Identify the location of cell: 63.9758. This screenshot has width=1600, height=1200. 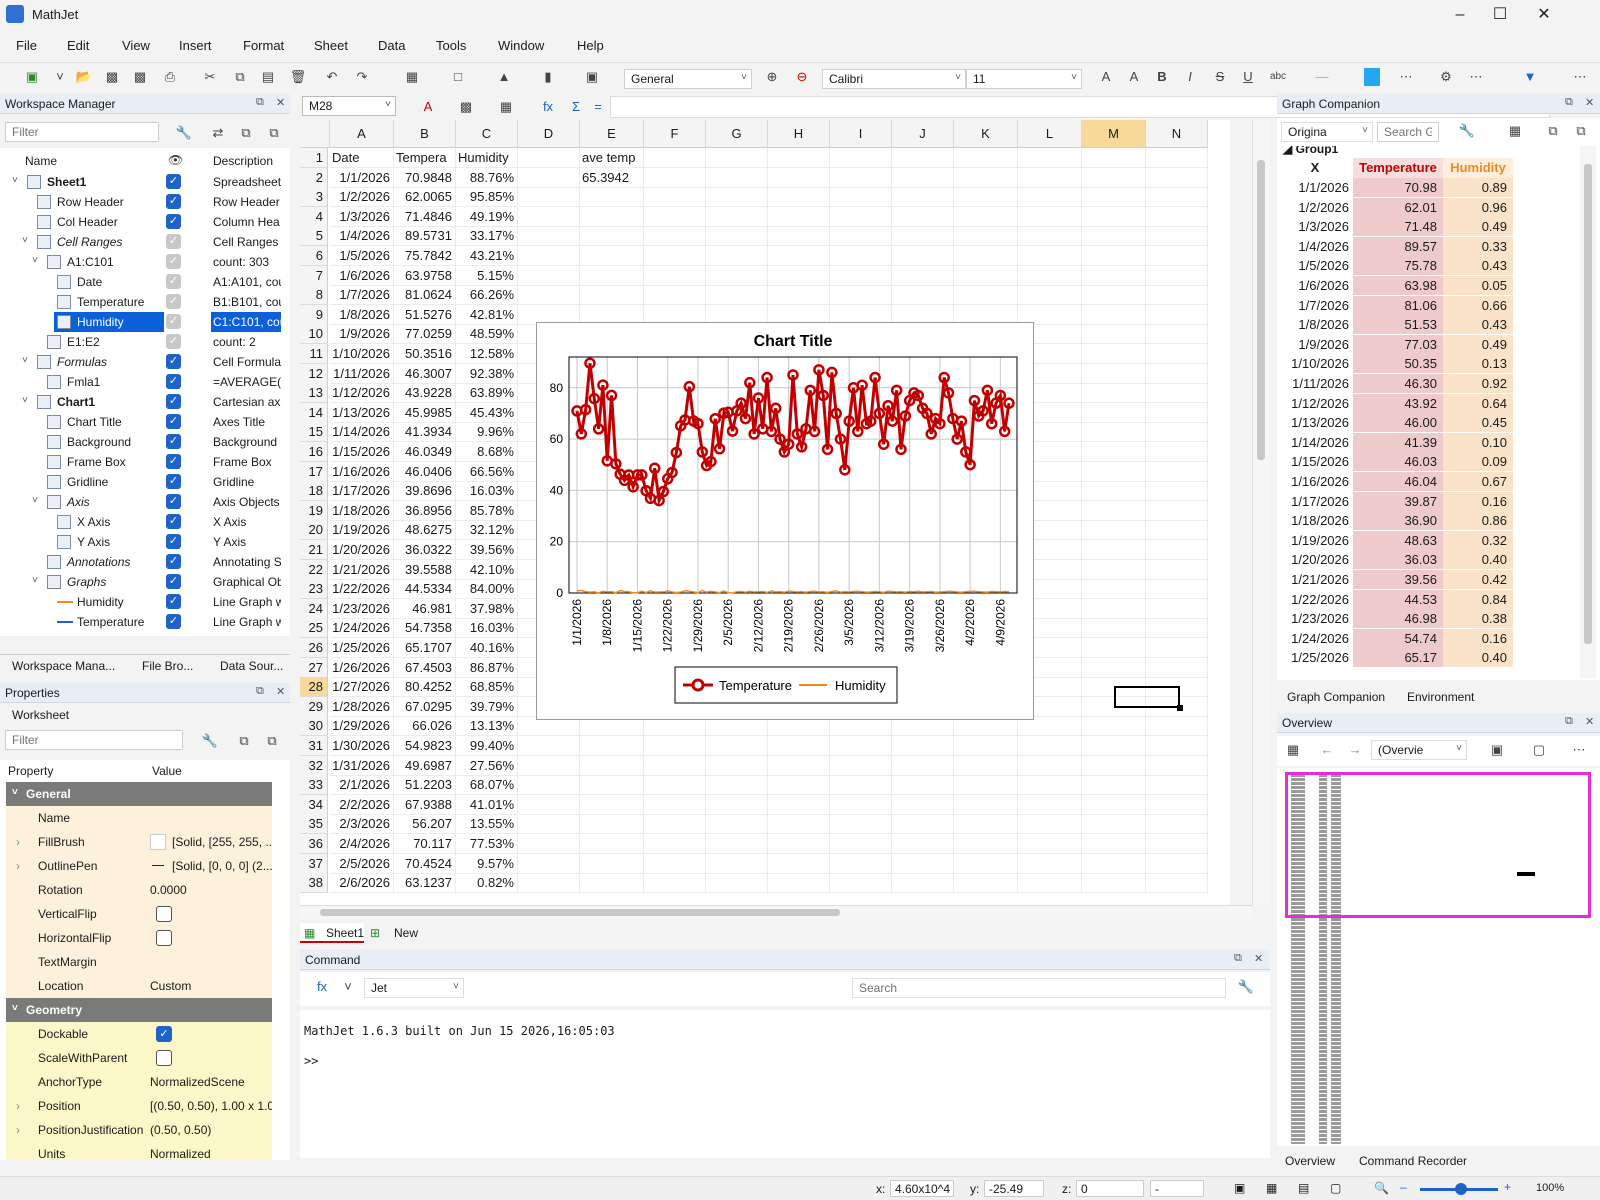
(425, 275).